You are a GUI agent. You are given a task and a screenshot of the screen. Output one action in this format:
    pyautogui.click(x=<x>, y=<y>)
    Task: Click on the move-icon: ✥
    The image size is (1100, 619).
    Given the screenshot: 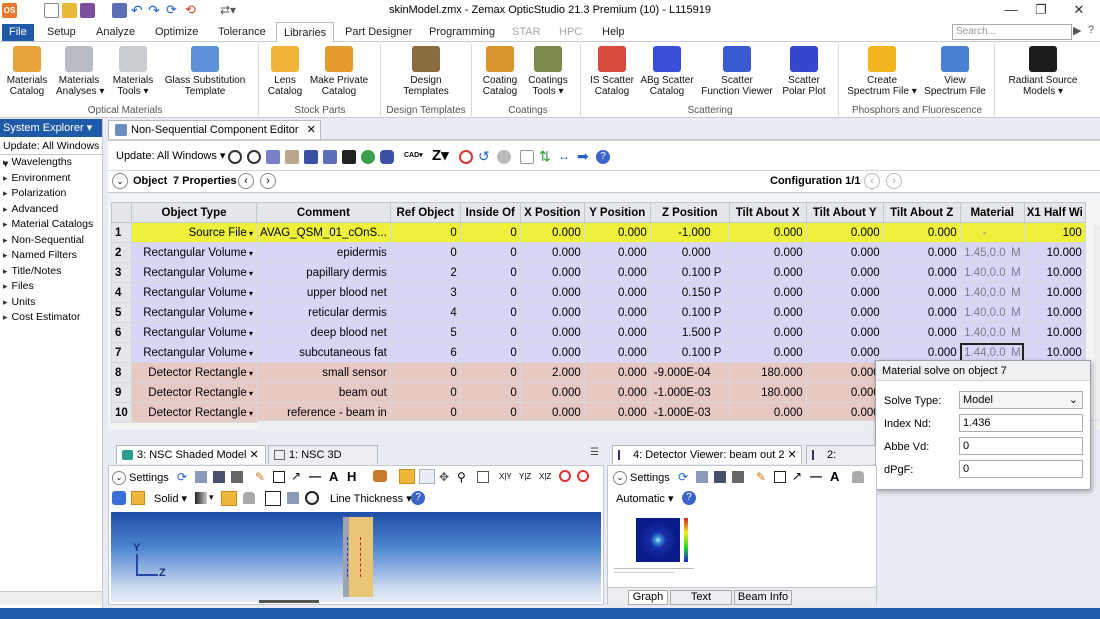 What is the action you would take?
    pyautogui.click(x=444, y=477)
    